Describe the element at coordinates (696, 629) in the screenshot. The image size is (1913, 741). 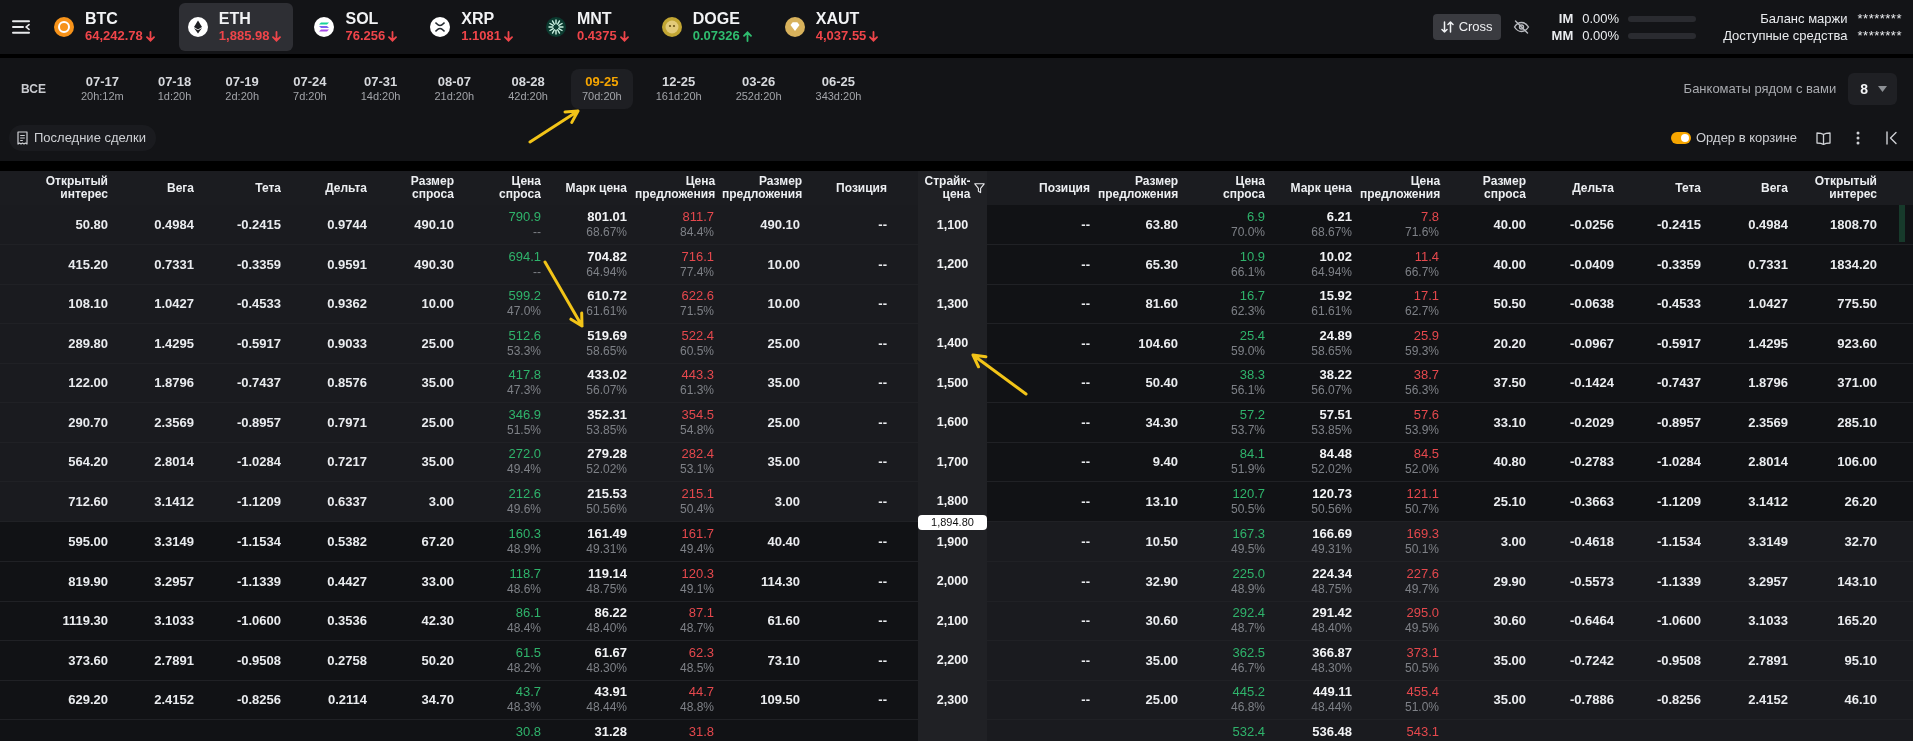
I see `ask-iv-value: 48.7%` at that location.